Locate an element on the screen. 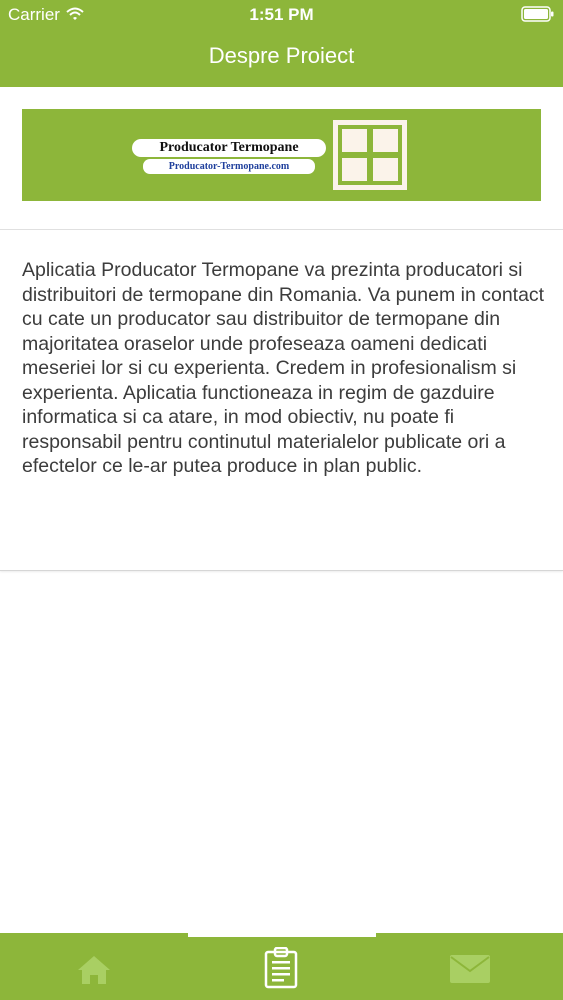 This screenshot has height=1000, width=563. tab-home is located at coordinates (94, 966).